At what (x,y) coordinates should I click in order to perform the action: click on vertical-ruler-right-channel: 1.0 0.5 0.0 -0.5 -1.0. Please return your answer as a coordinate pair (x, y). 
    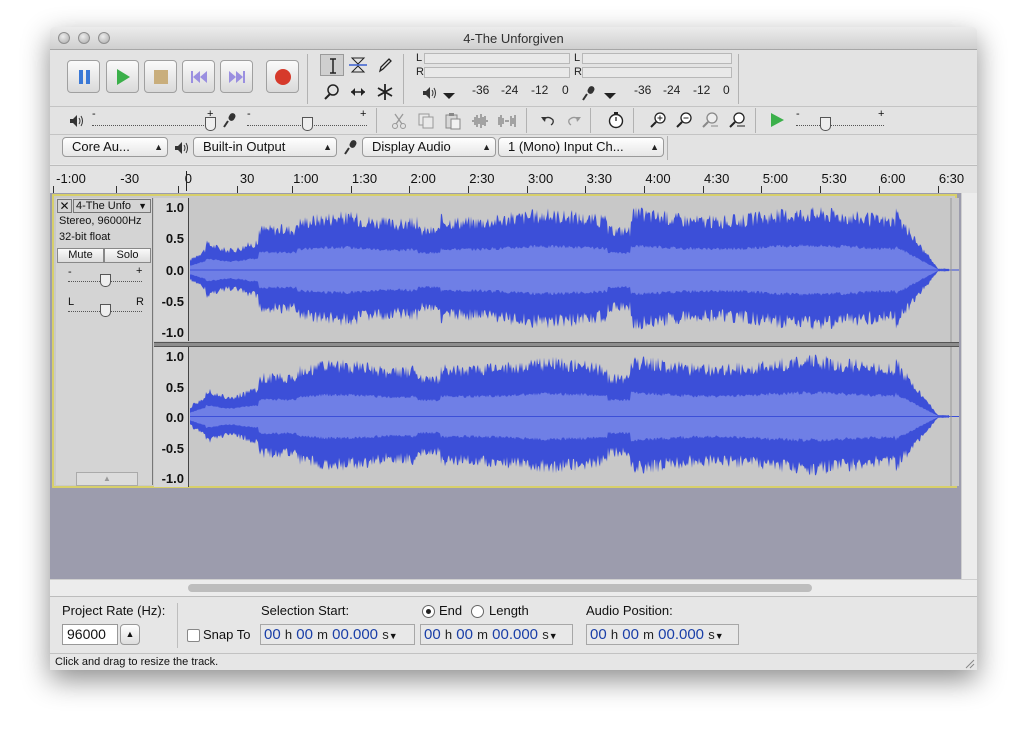
    Looking at the image, I should click on (171, 417).